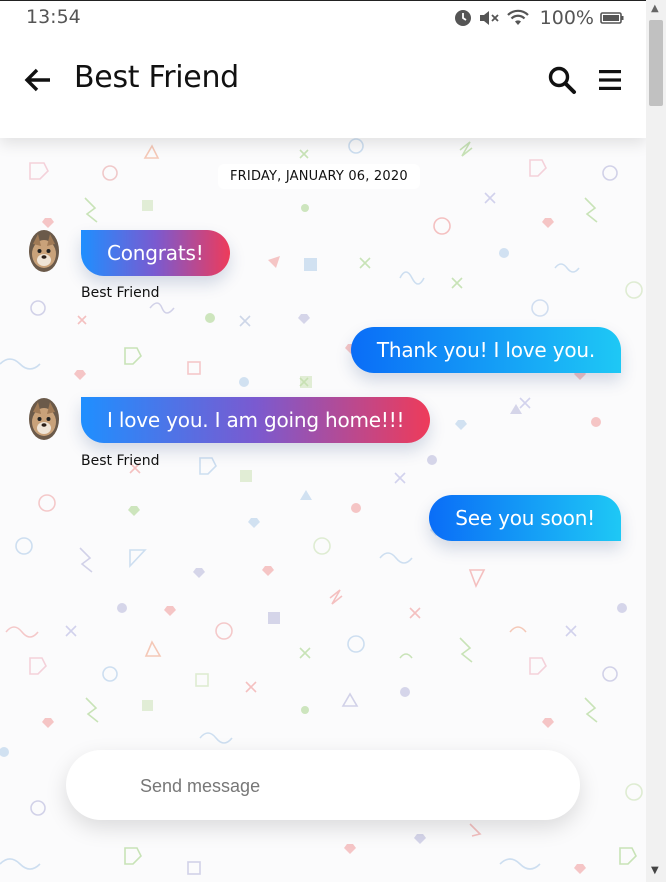 The height and width of the screenshot is (882, 666). What do you see at coordinates (350, 786) in the screenshot?
I see `message-input` at bounding box center [350, 786].